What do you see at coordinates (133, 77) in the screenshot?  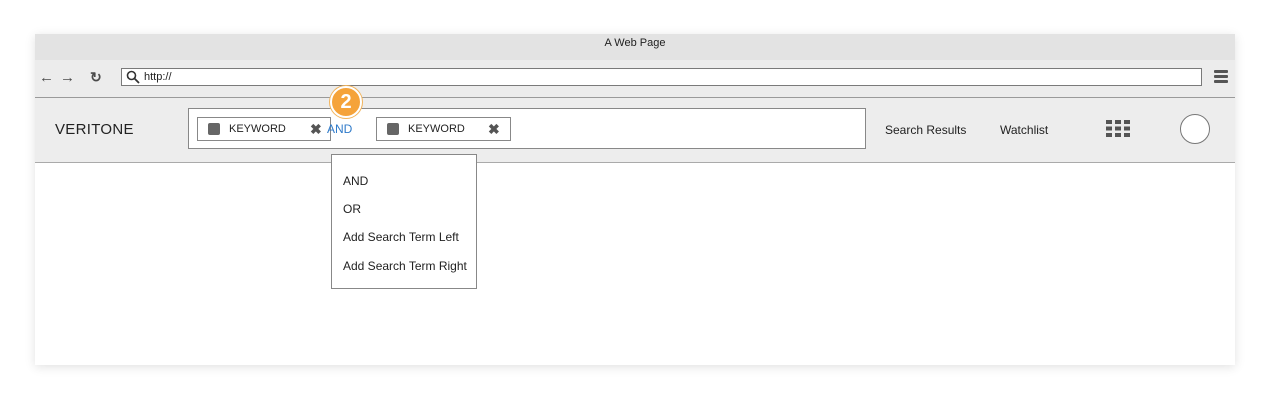 I see `magnifier-icon` at bounding box center [133, 77].